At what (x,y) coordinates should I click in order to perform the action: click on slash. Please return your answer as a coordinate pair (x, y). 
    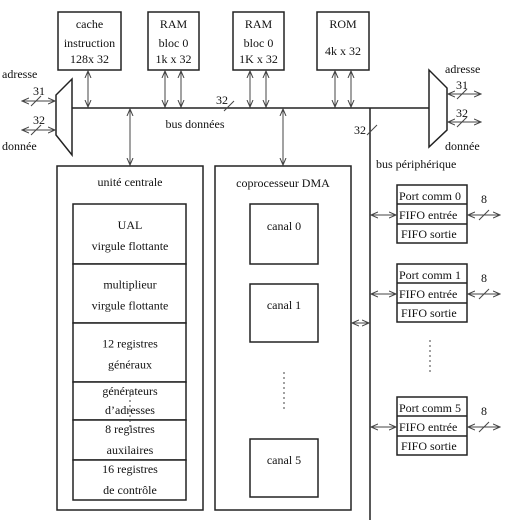
    Looking at the image, I should click on (372, 130).